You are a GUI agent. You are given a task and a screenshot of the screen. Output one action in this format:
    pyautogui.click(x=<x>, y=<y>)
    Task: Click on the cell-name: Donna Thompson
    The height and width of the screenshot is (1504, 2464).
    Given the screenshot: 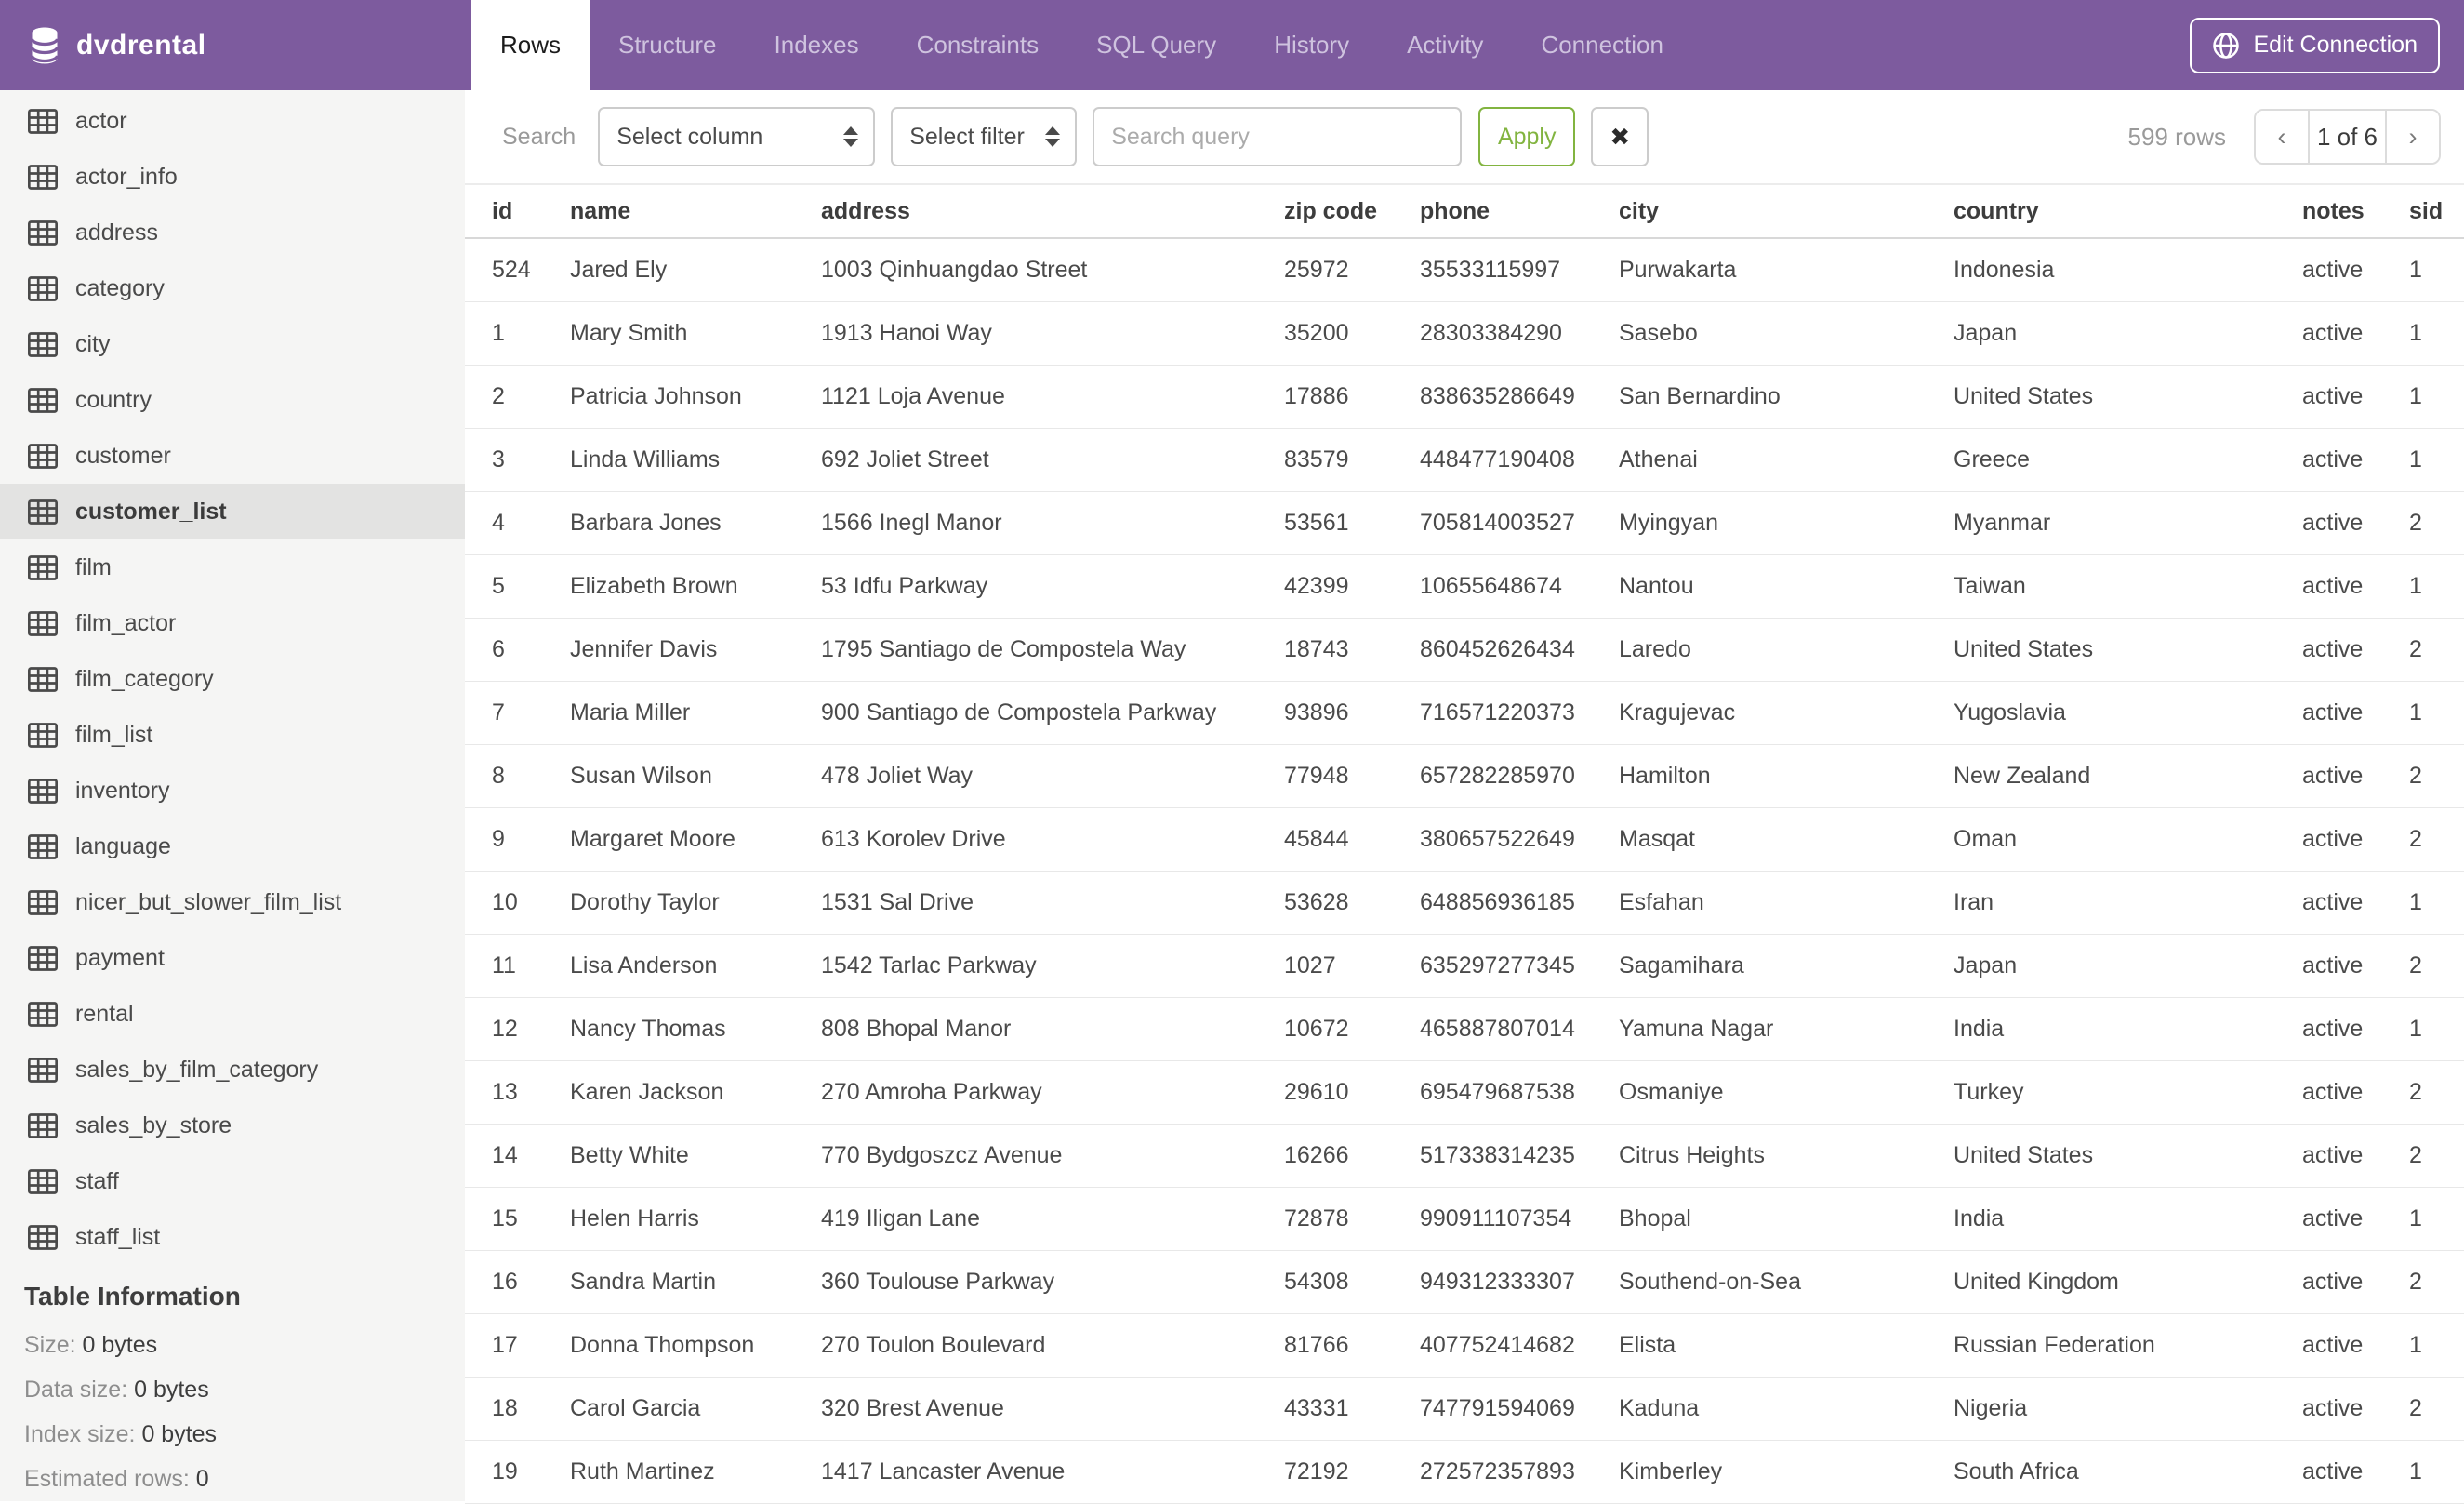 What is the action you would take?
    pyautogui.click(x=695, y=1345)
    